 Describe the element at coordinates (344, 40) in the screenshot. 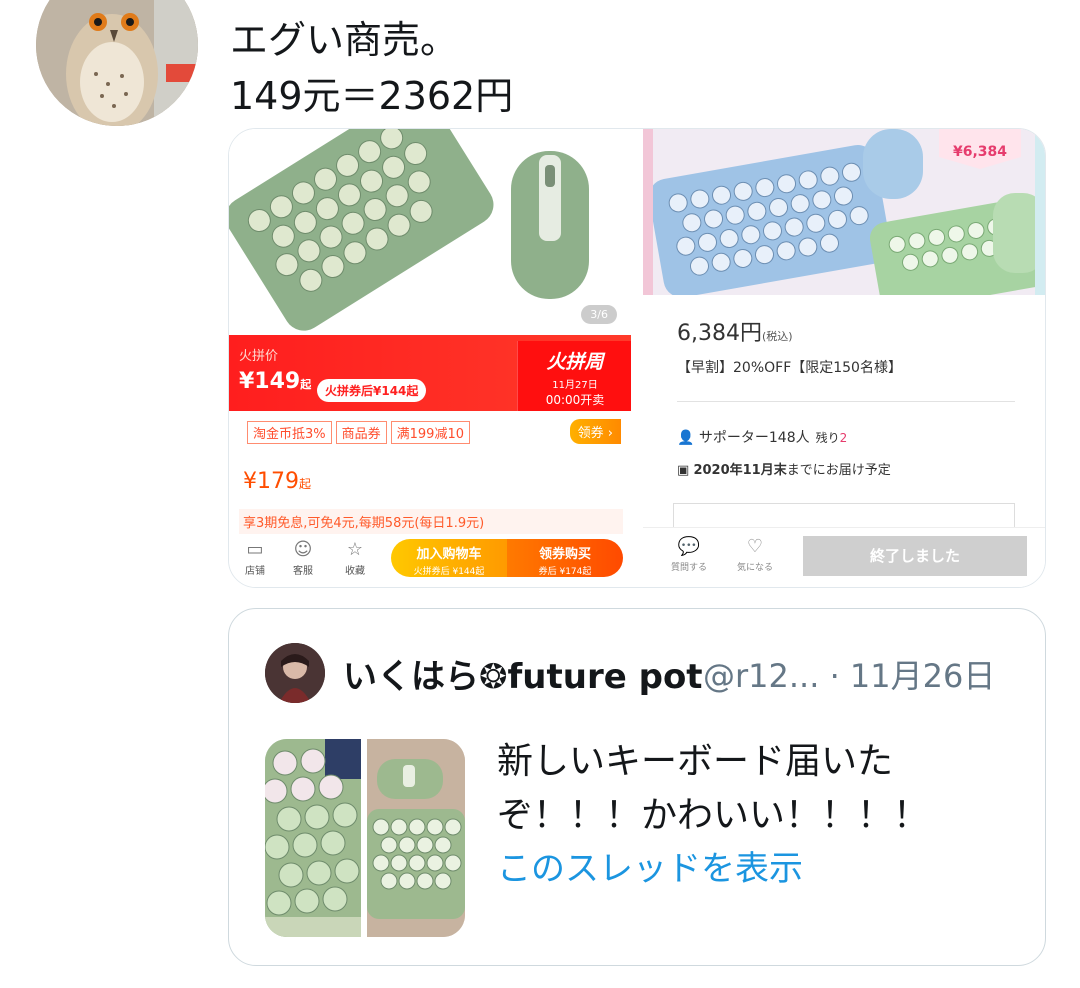

I see `tweet-line-1: エグい商売。` at that location.